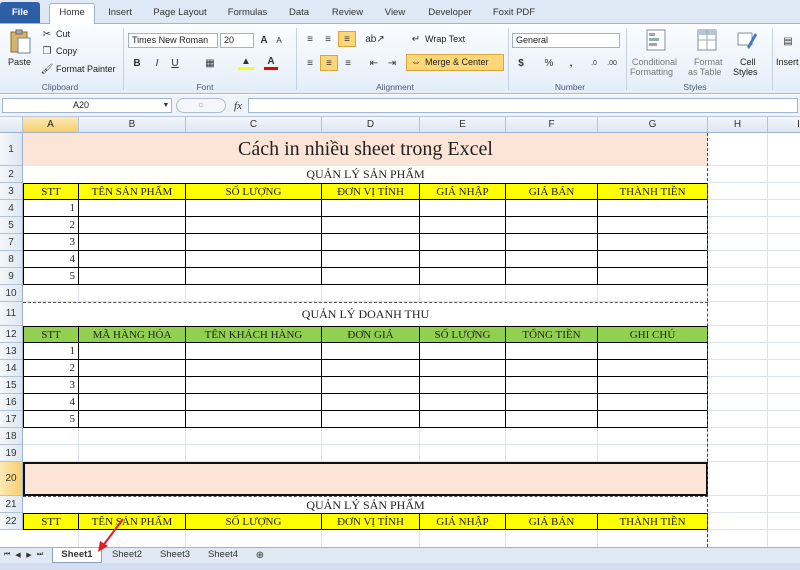 This screenshot has height=570, width=800. I want to click on column-header-f: F, so click(552, 125).